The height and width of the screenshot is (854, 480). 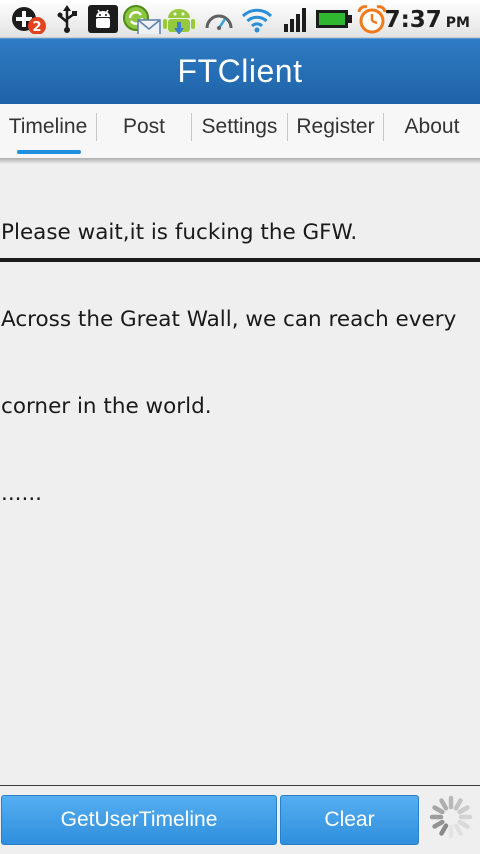 I want to click on tab-settings: Settings, so click(x=239, y=129).